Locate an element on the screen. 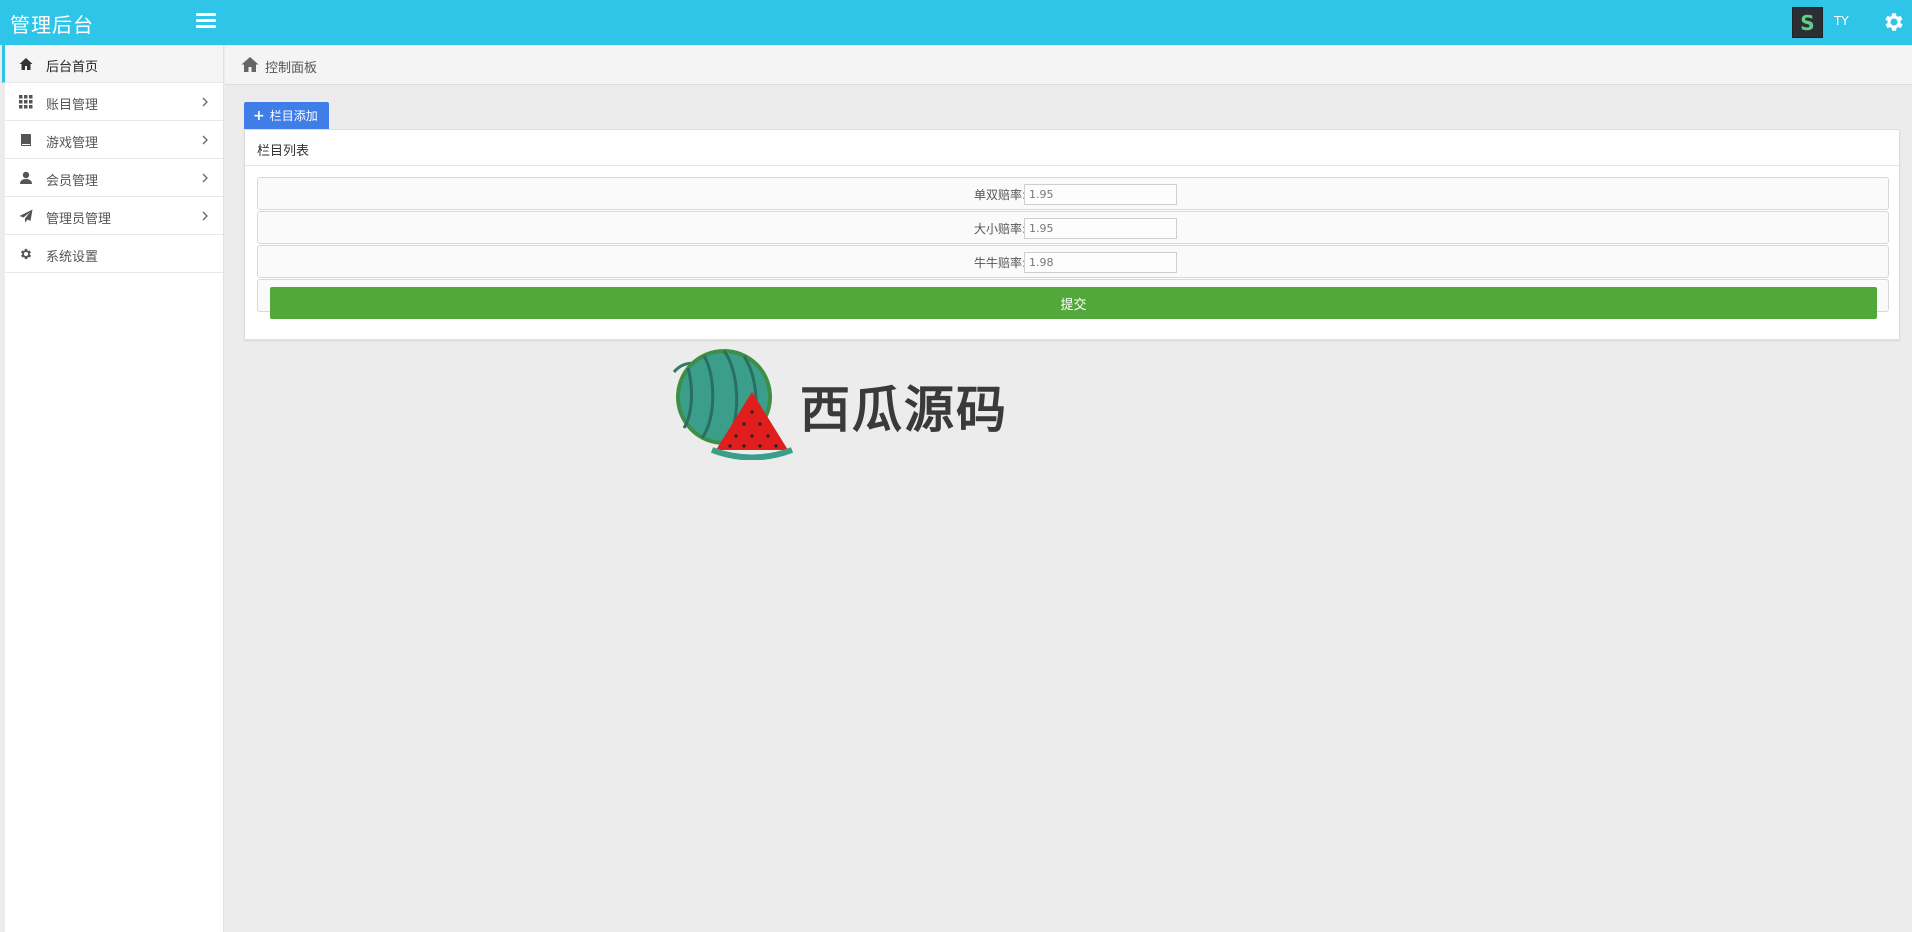  niuniu-odds-input is located at coordinates (1100, 262).